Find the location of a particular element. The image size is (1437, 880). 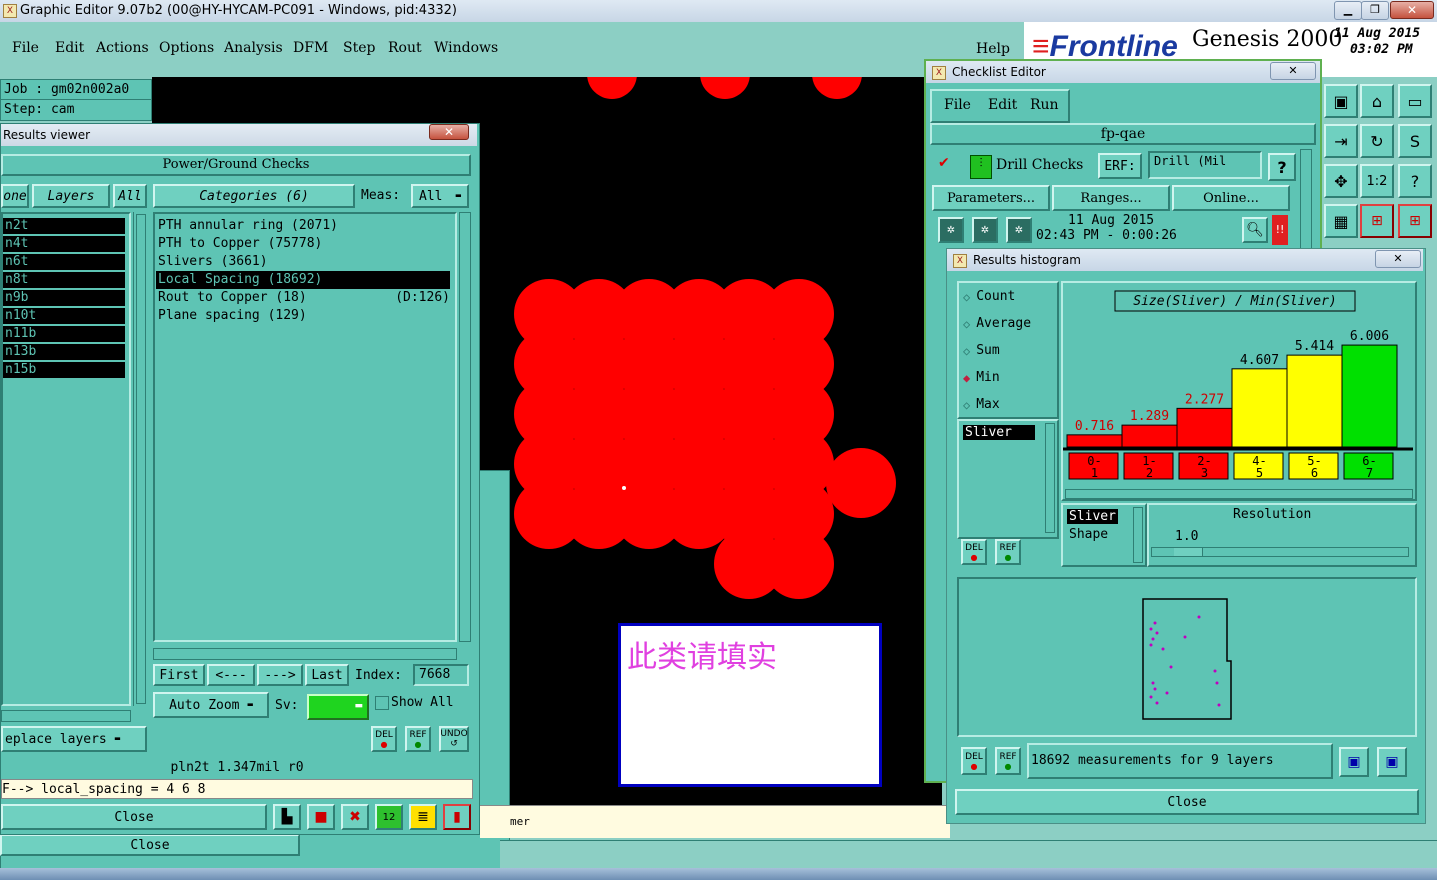

prev-button: <--- is located at coordinates (231, 675).